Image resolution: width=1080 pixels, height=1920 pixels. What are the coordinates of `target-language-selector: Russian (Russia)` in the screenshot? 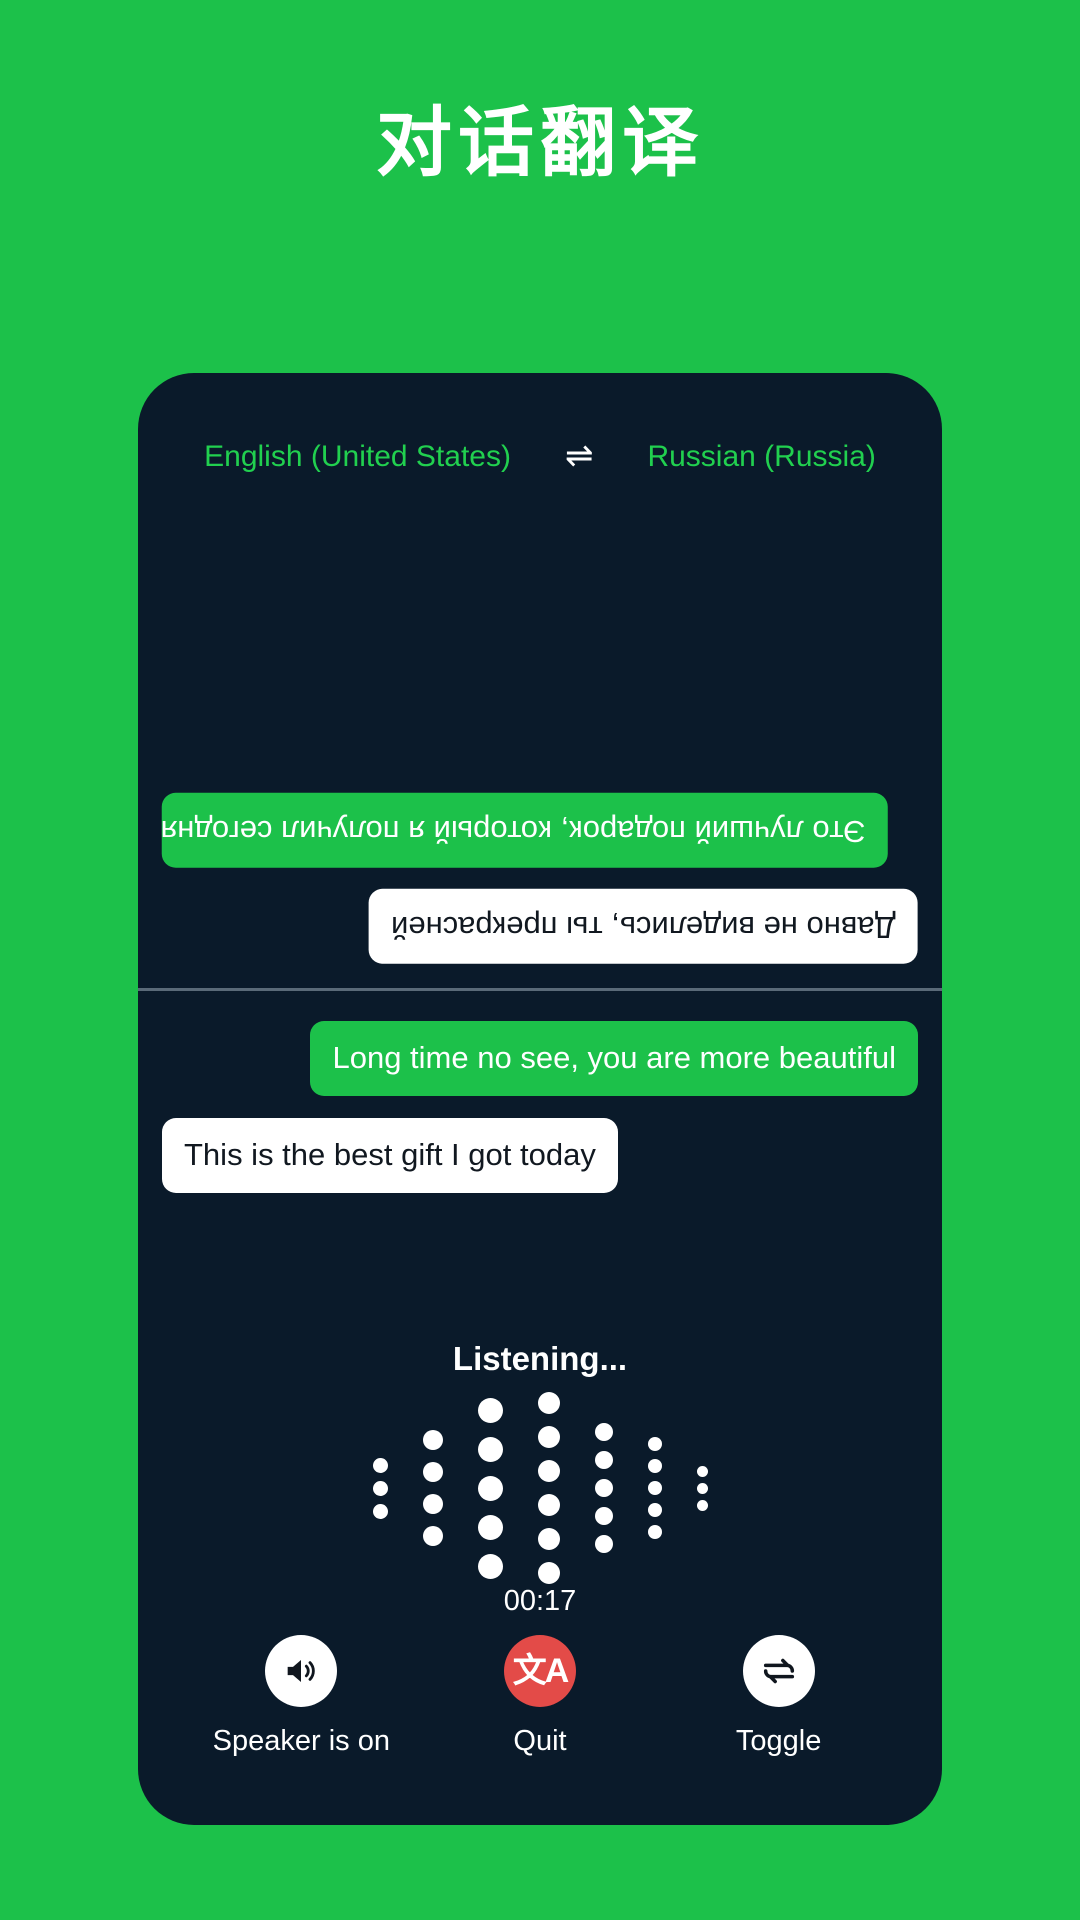 It's located at (761, 457).